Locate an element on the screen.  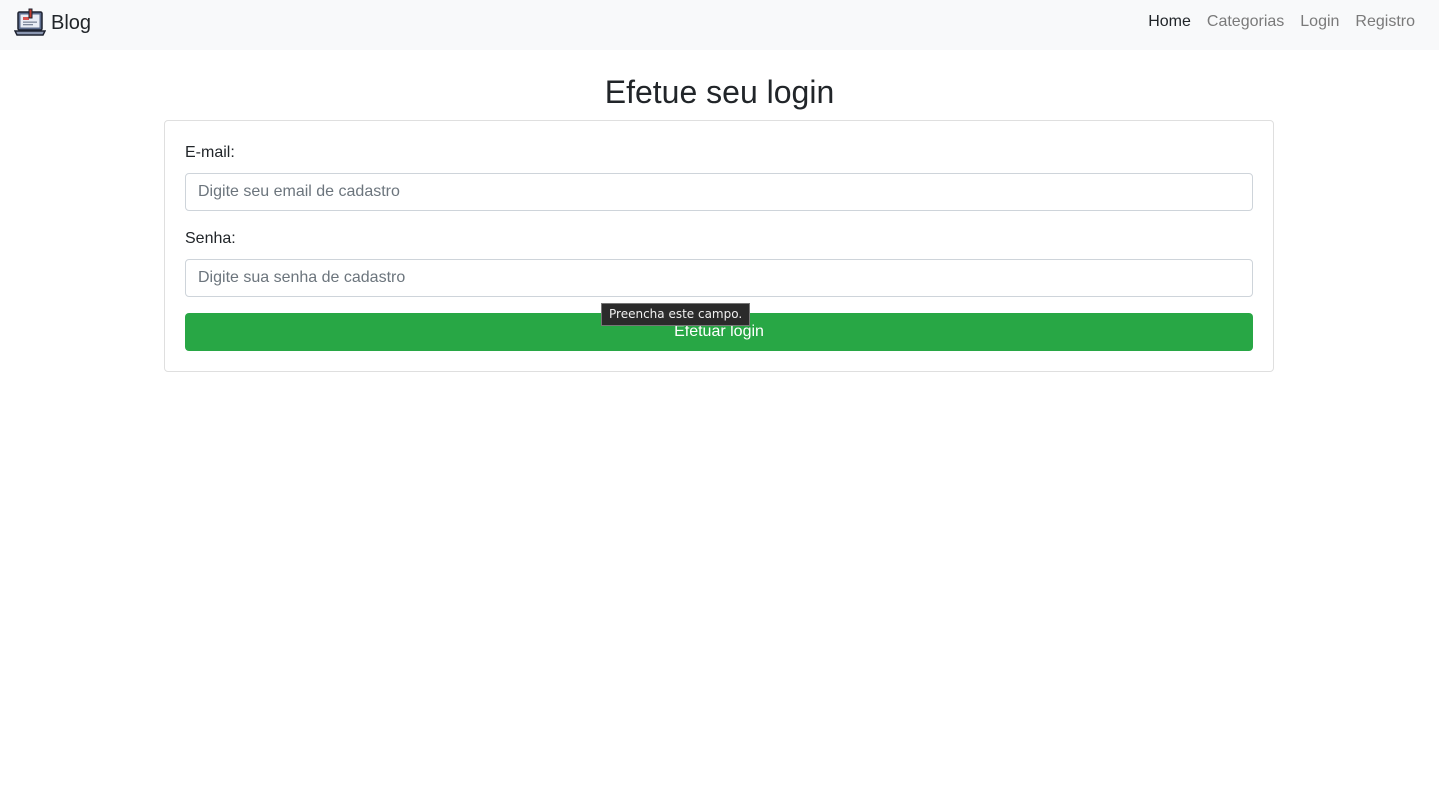
nav-link-registro: Registro is located at coordinates (1385, 22).